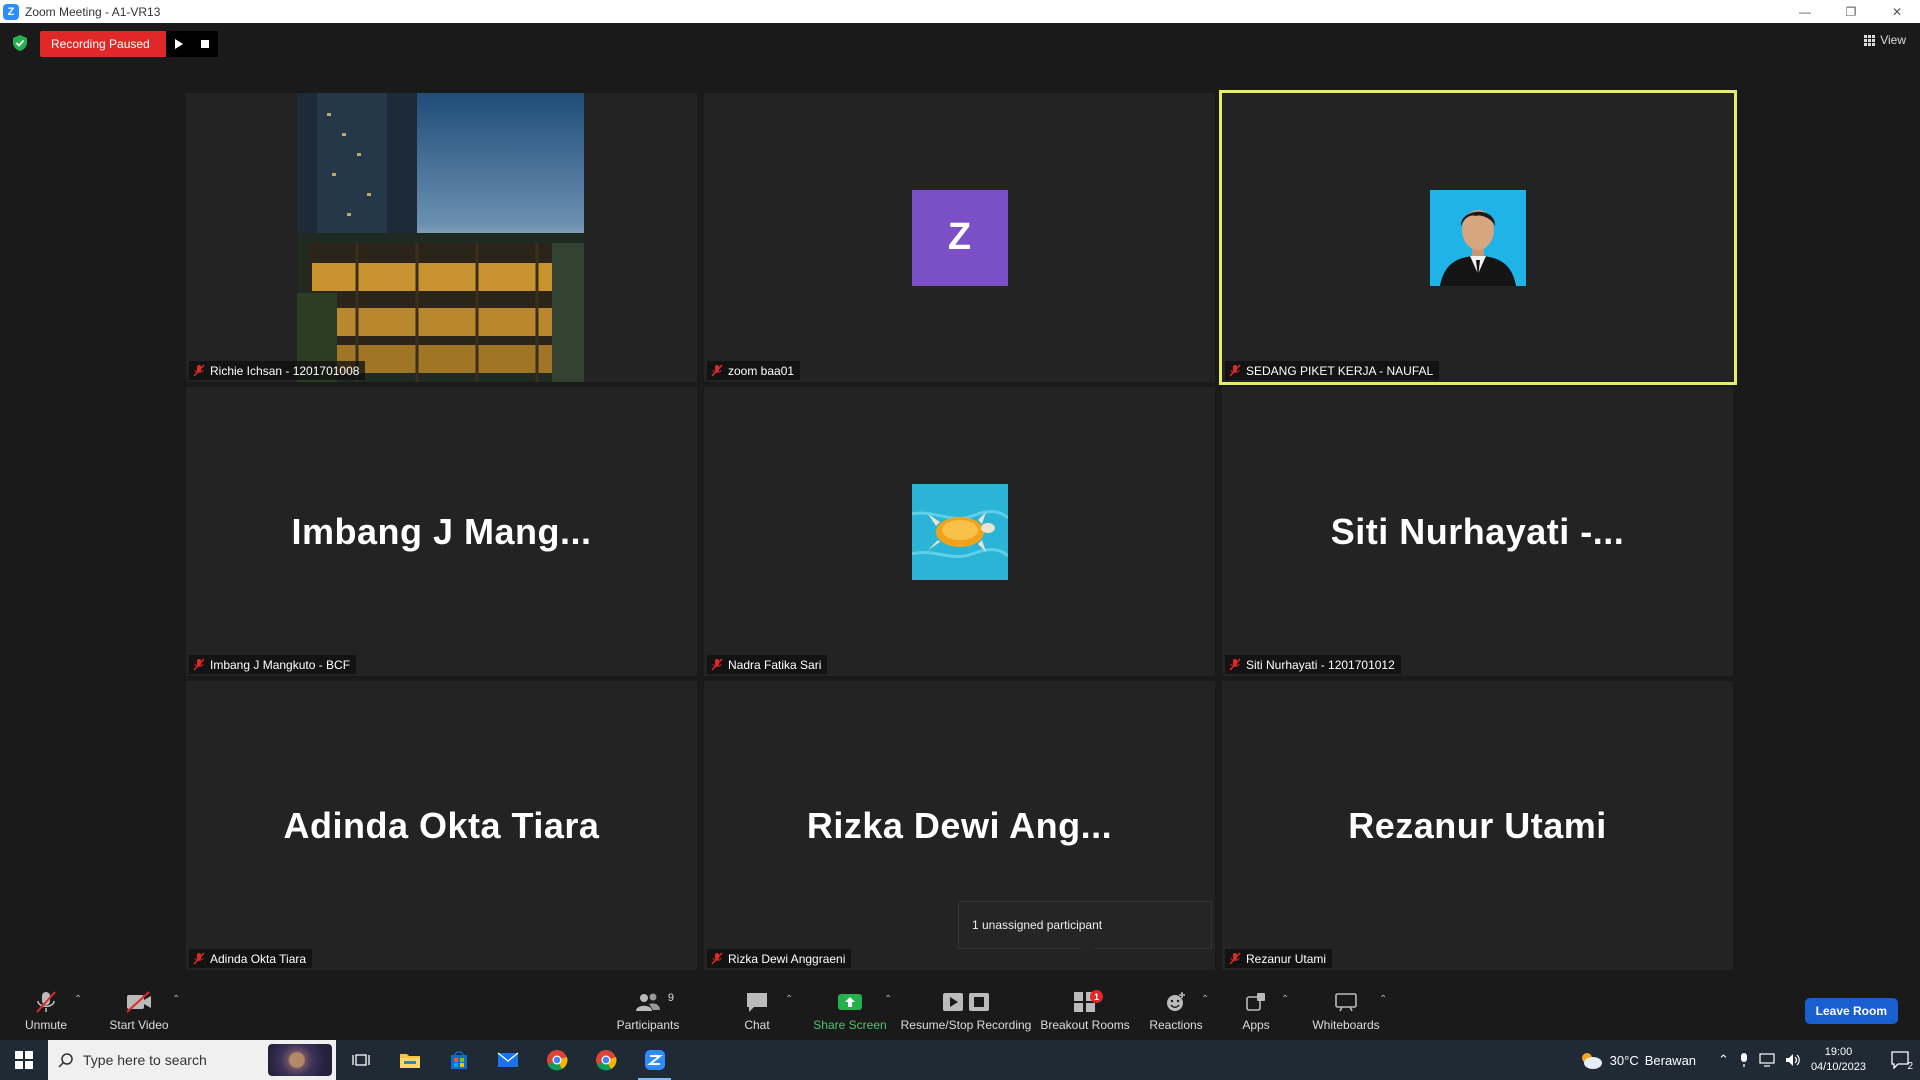  Describe the element at coordinates (277, 370) in the screenshot. I see `participant-name-label: Richie Ichsan - 1201701008` at that location.